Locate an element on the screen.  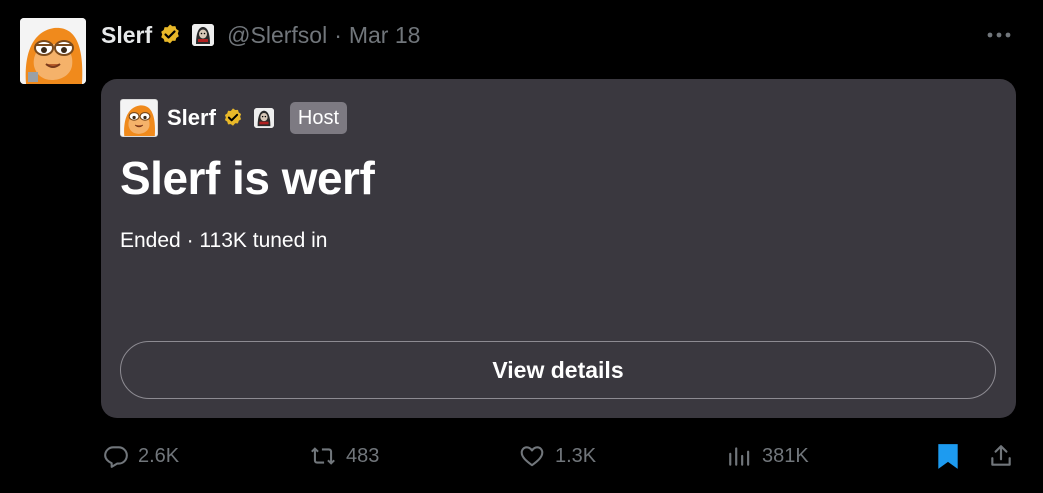
like-button: 1.3K is located at coordinates (557, 456).